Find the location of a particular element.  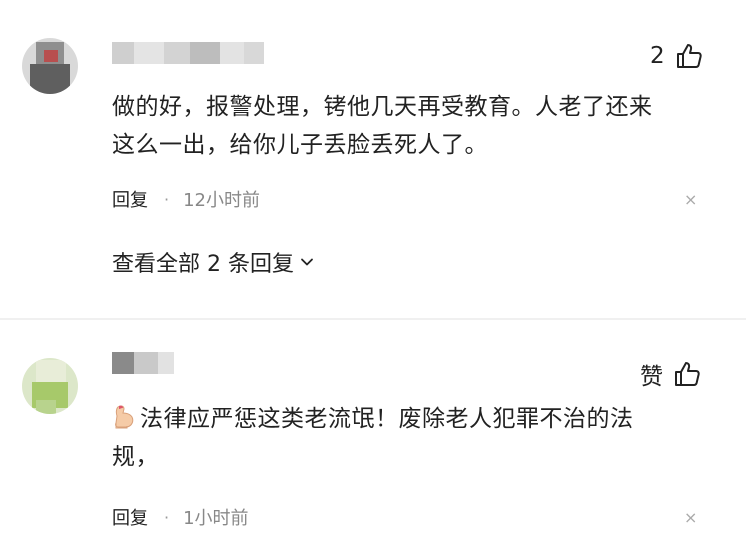

comment-line: 做的好，报警处理，铐他几天再受教育。人老了还来 is located at coordinates (382, 107).